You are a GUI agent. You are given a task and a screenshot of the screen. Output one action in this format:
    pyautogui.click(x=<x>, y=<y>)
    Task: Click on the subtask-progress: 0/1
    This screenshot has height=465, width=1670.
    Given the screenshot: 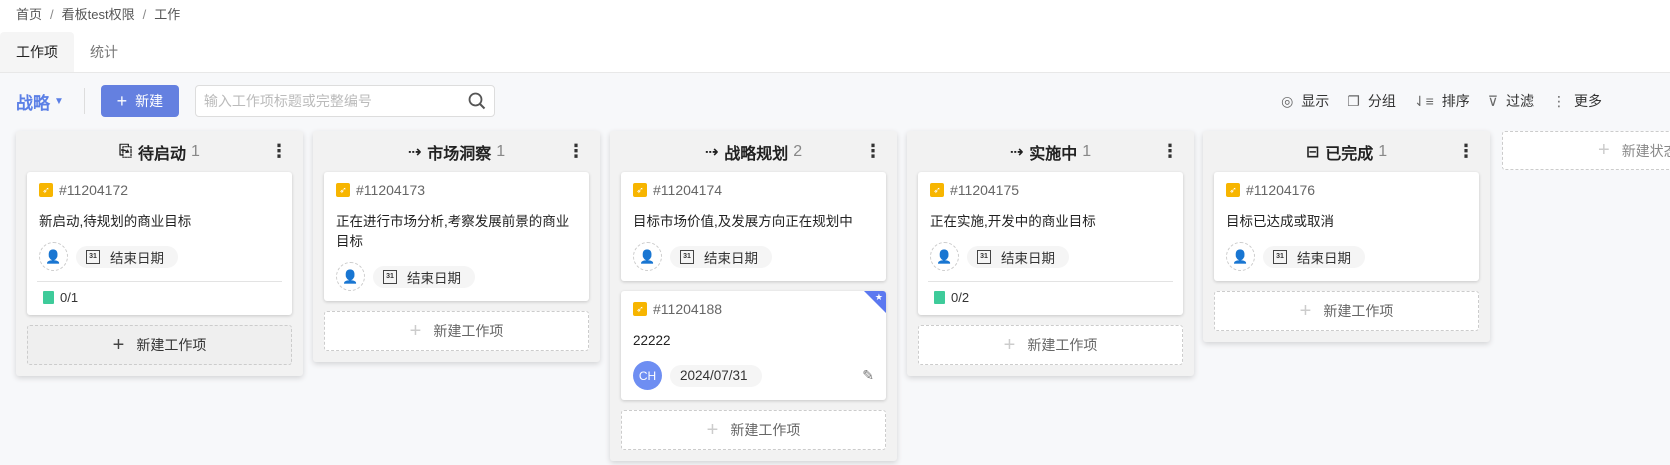 What is the action you would take?
    pyautogui.click(x=159, y=297)
    